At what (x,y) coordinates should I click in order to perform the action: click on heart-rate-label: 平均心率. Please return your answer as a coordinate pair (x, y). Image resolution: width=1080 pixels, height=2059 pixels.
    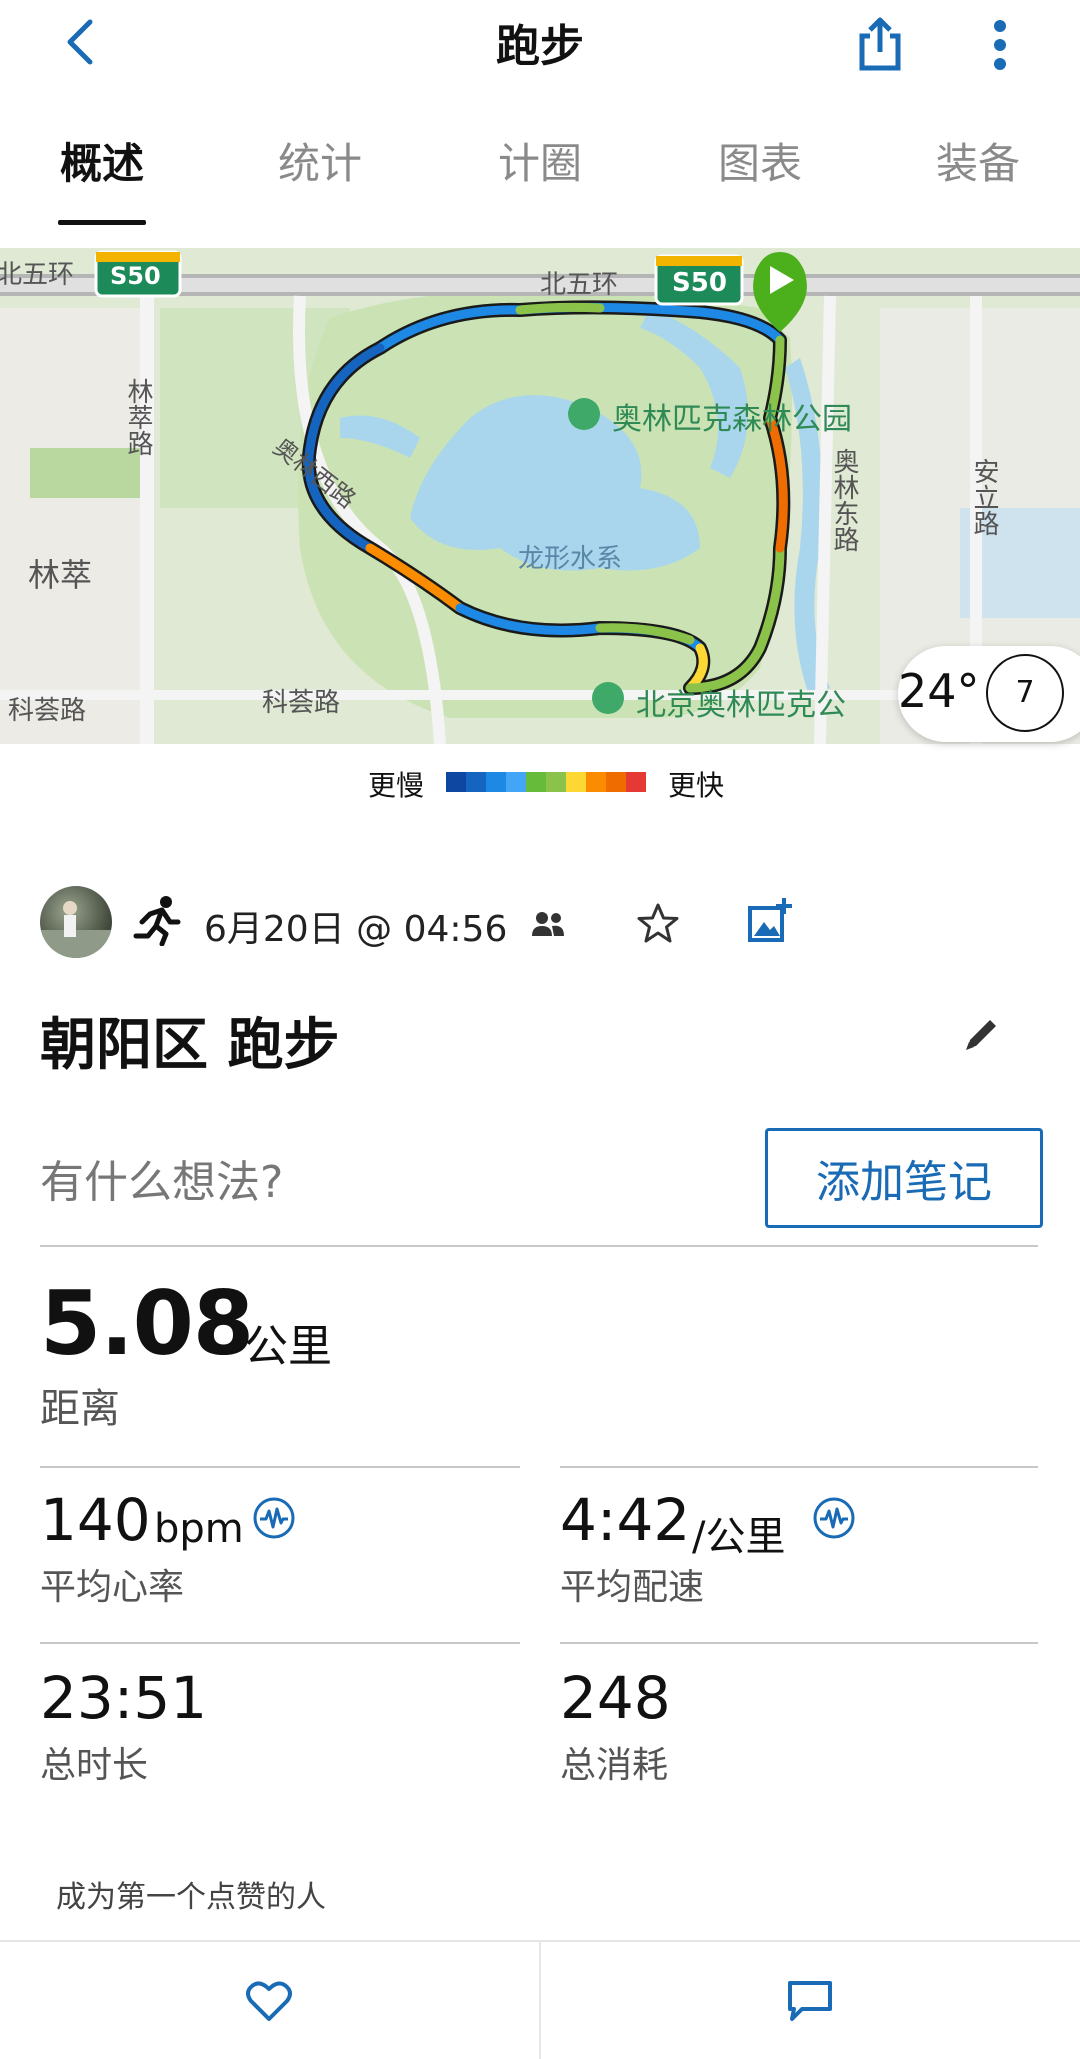
    Looking at the image, I should click on (112, 1587).